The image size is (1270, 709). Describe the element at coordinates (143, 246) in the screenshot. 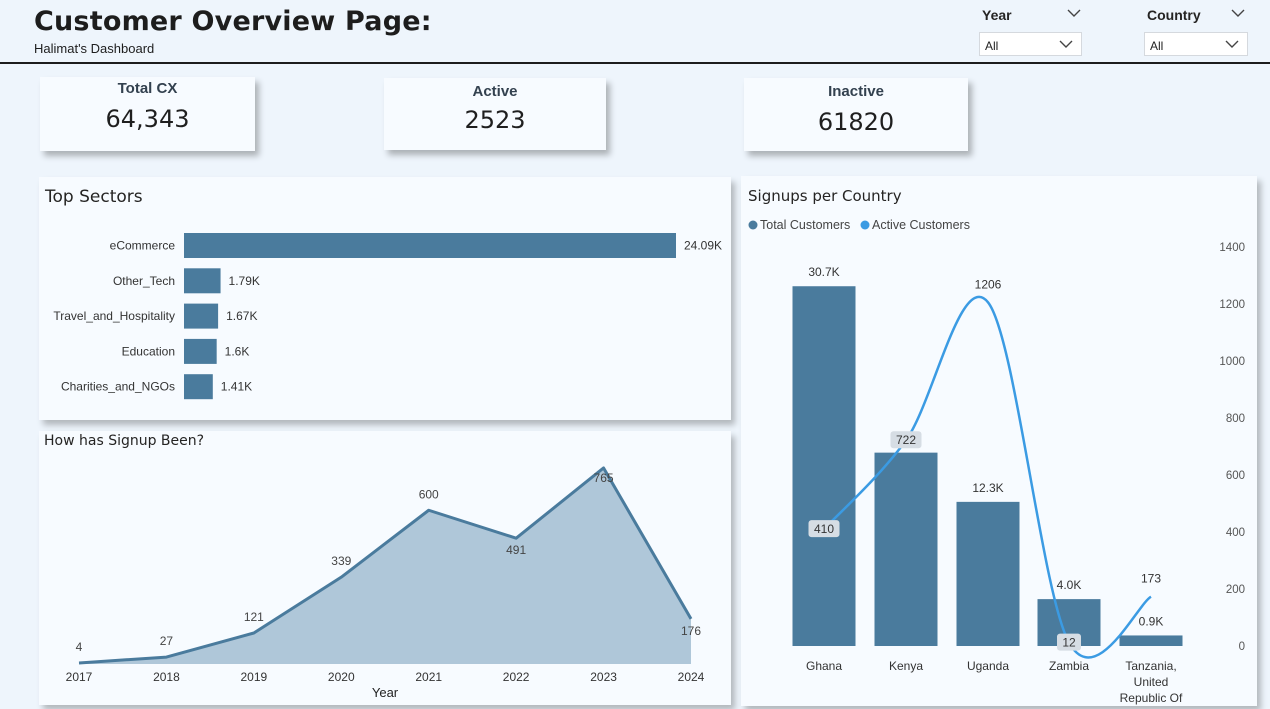

I see `category-label: eCommerce` at that location.